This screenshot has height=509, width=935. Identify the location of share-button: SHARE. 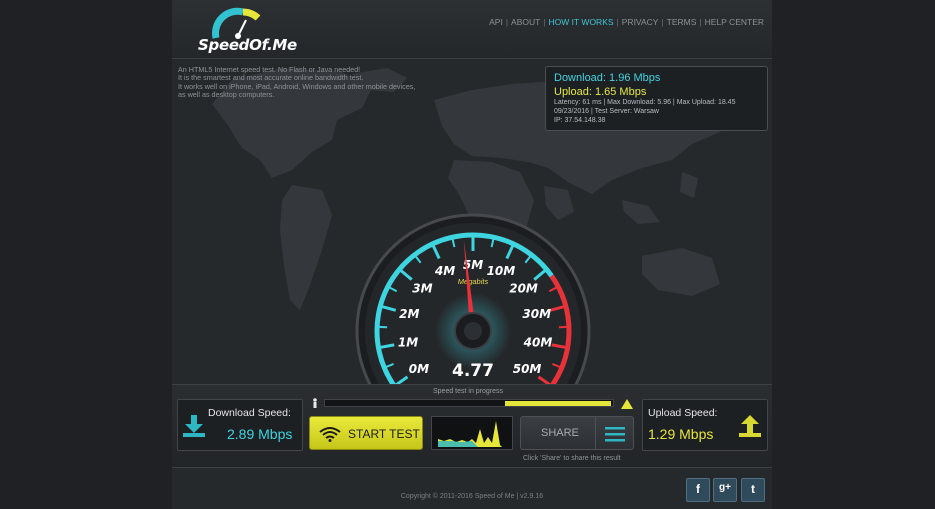
(577, 433).